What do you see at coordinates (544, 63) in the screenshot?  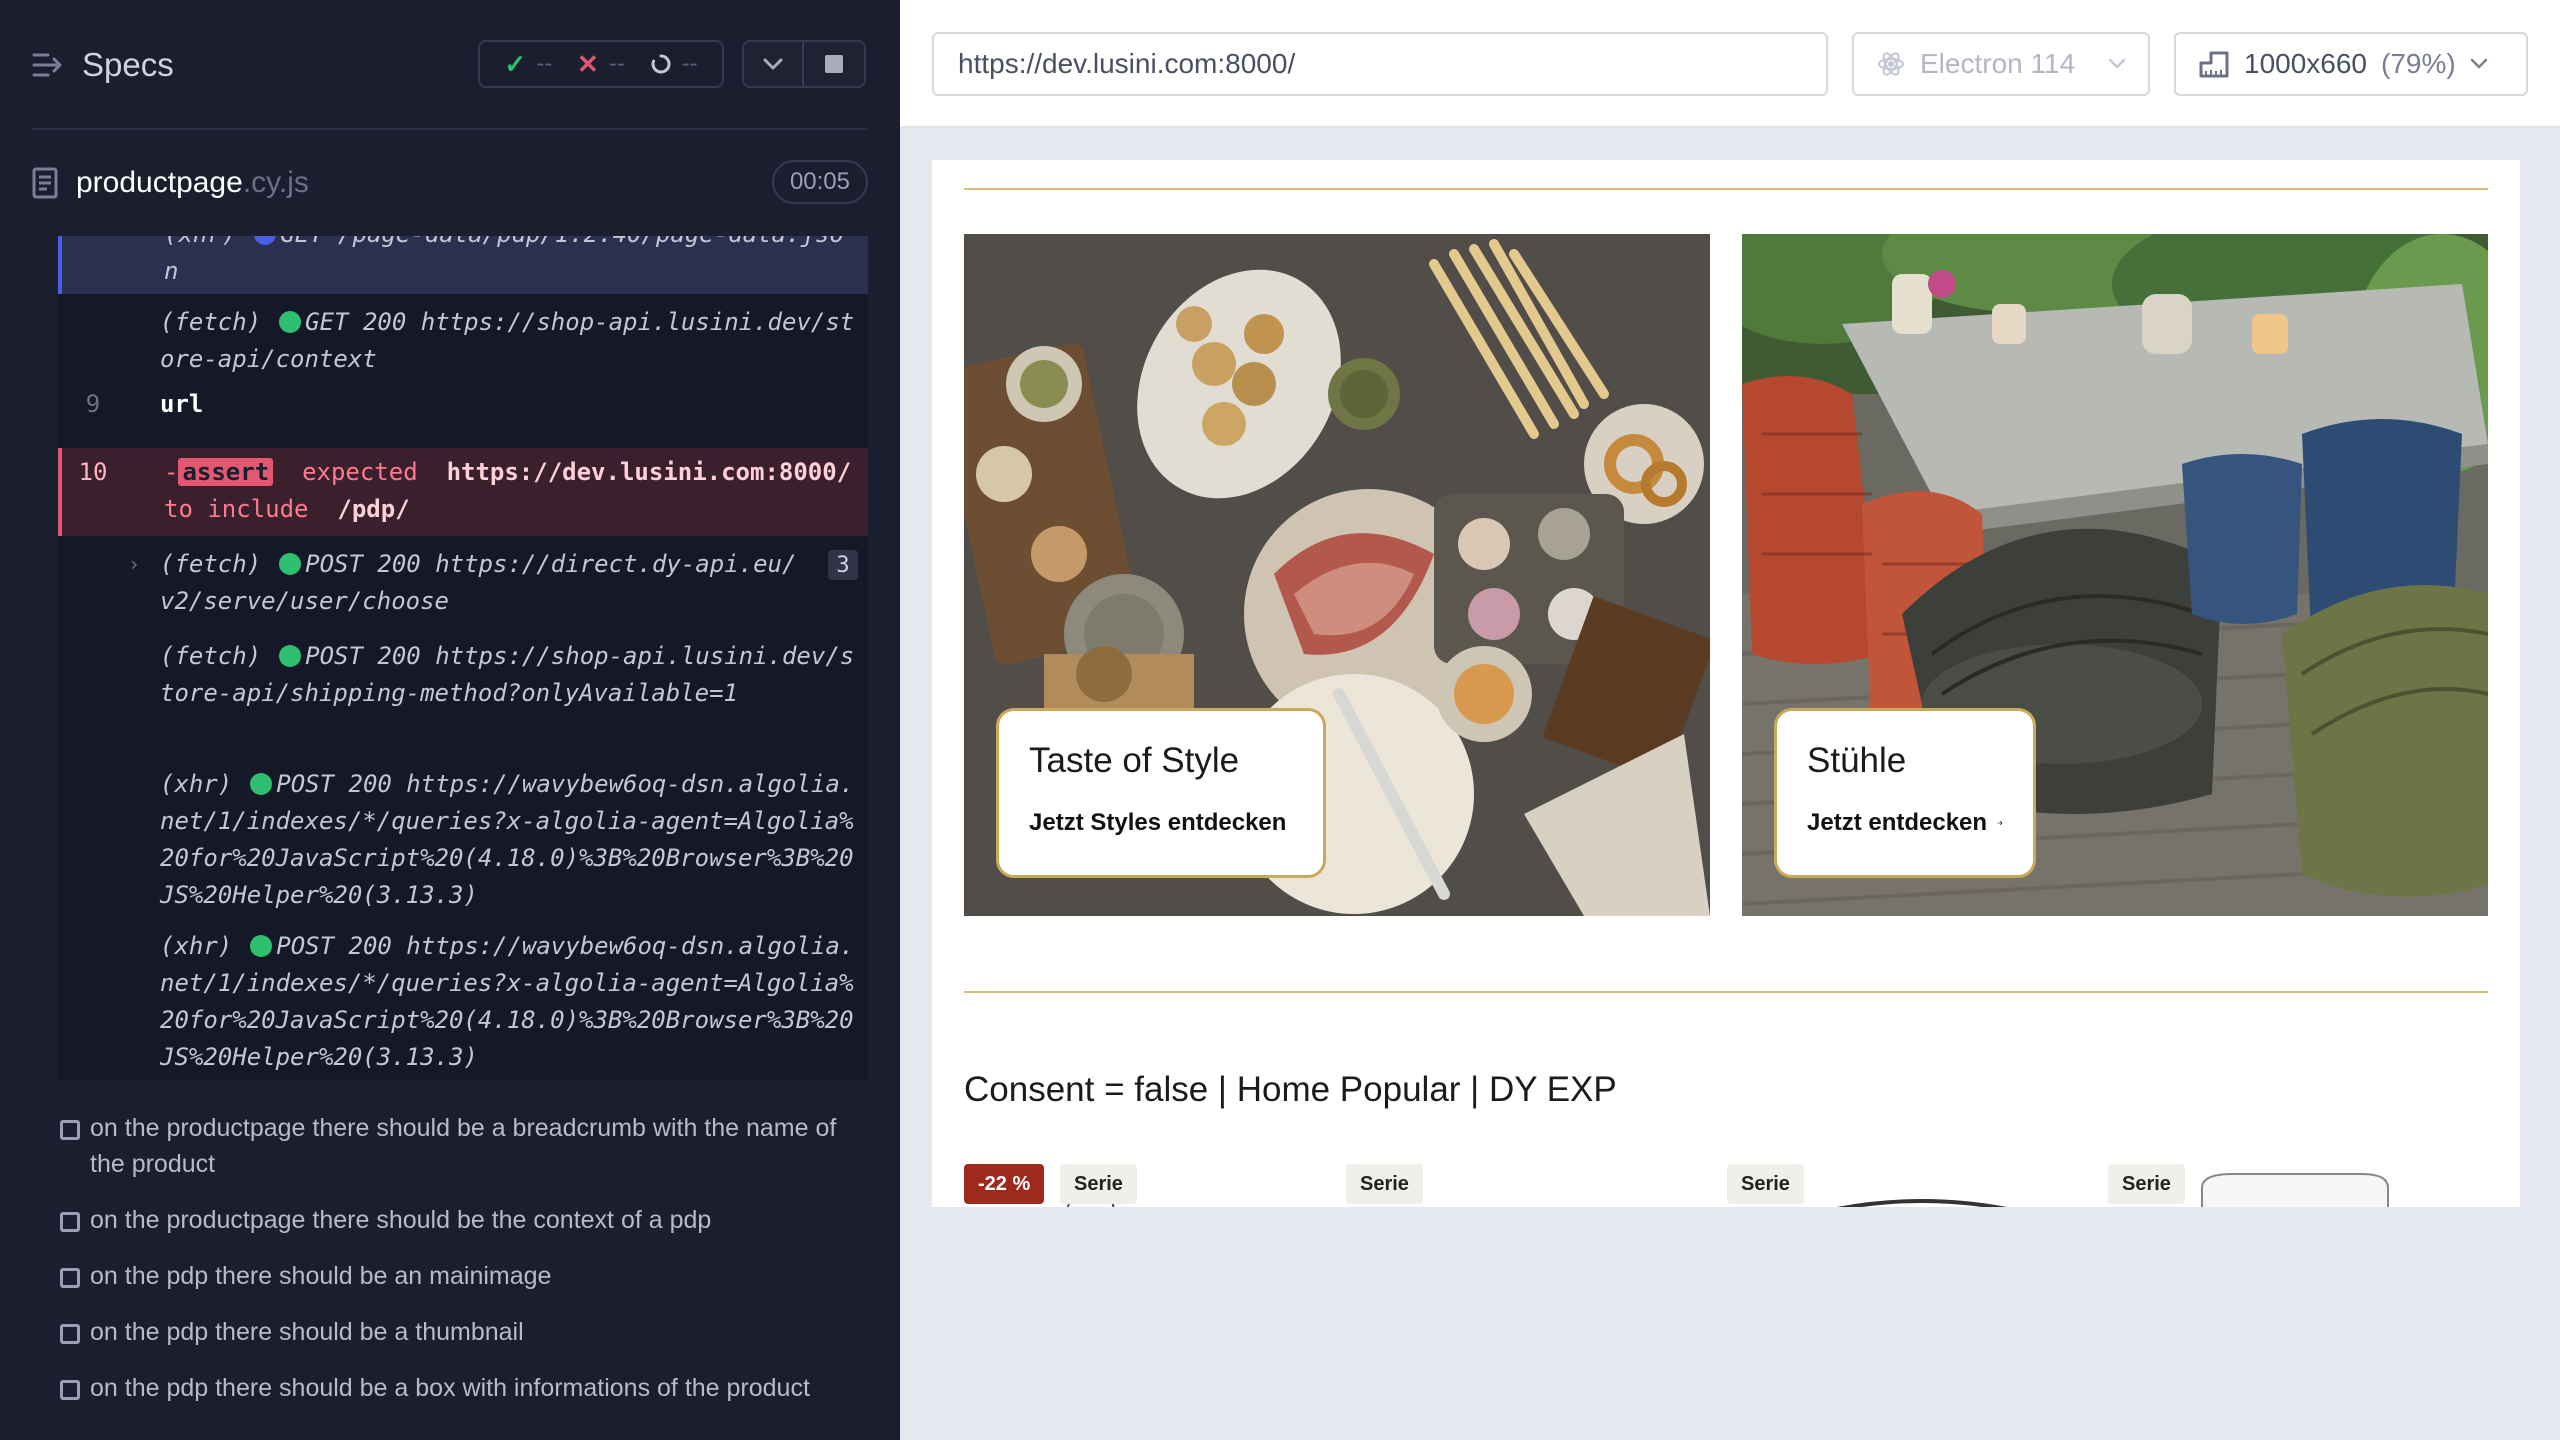 I see `passed-count: --` at bounding box center [544, 63].